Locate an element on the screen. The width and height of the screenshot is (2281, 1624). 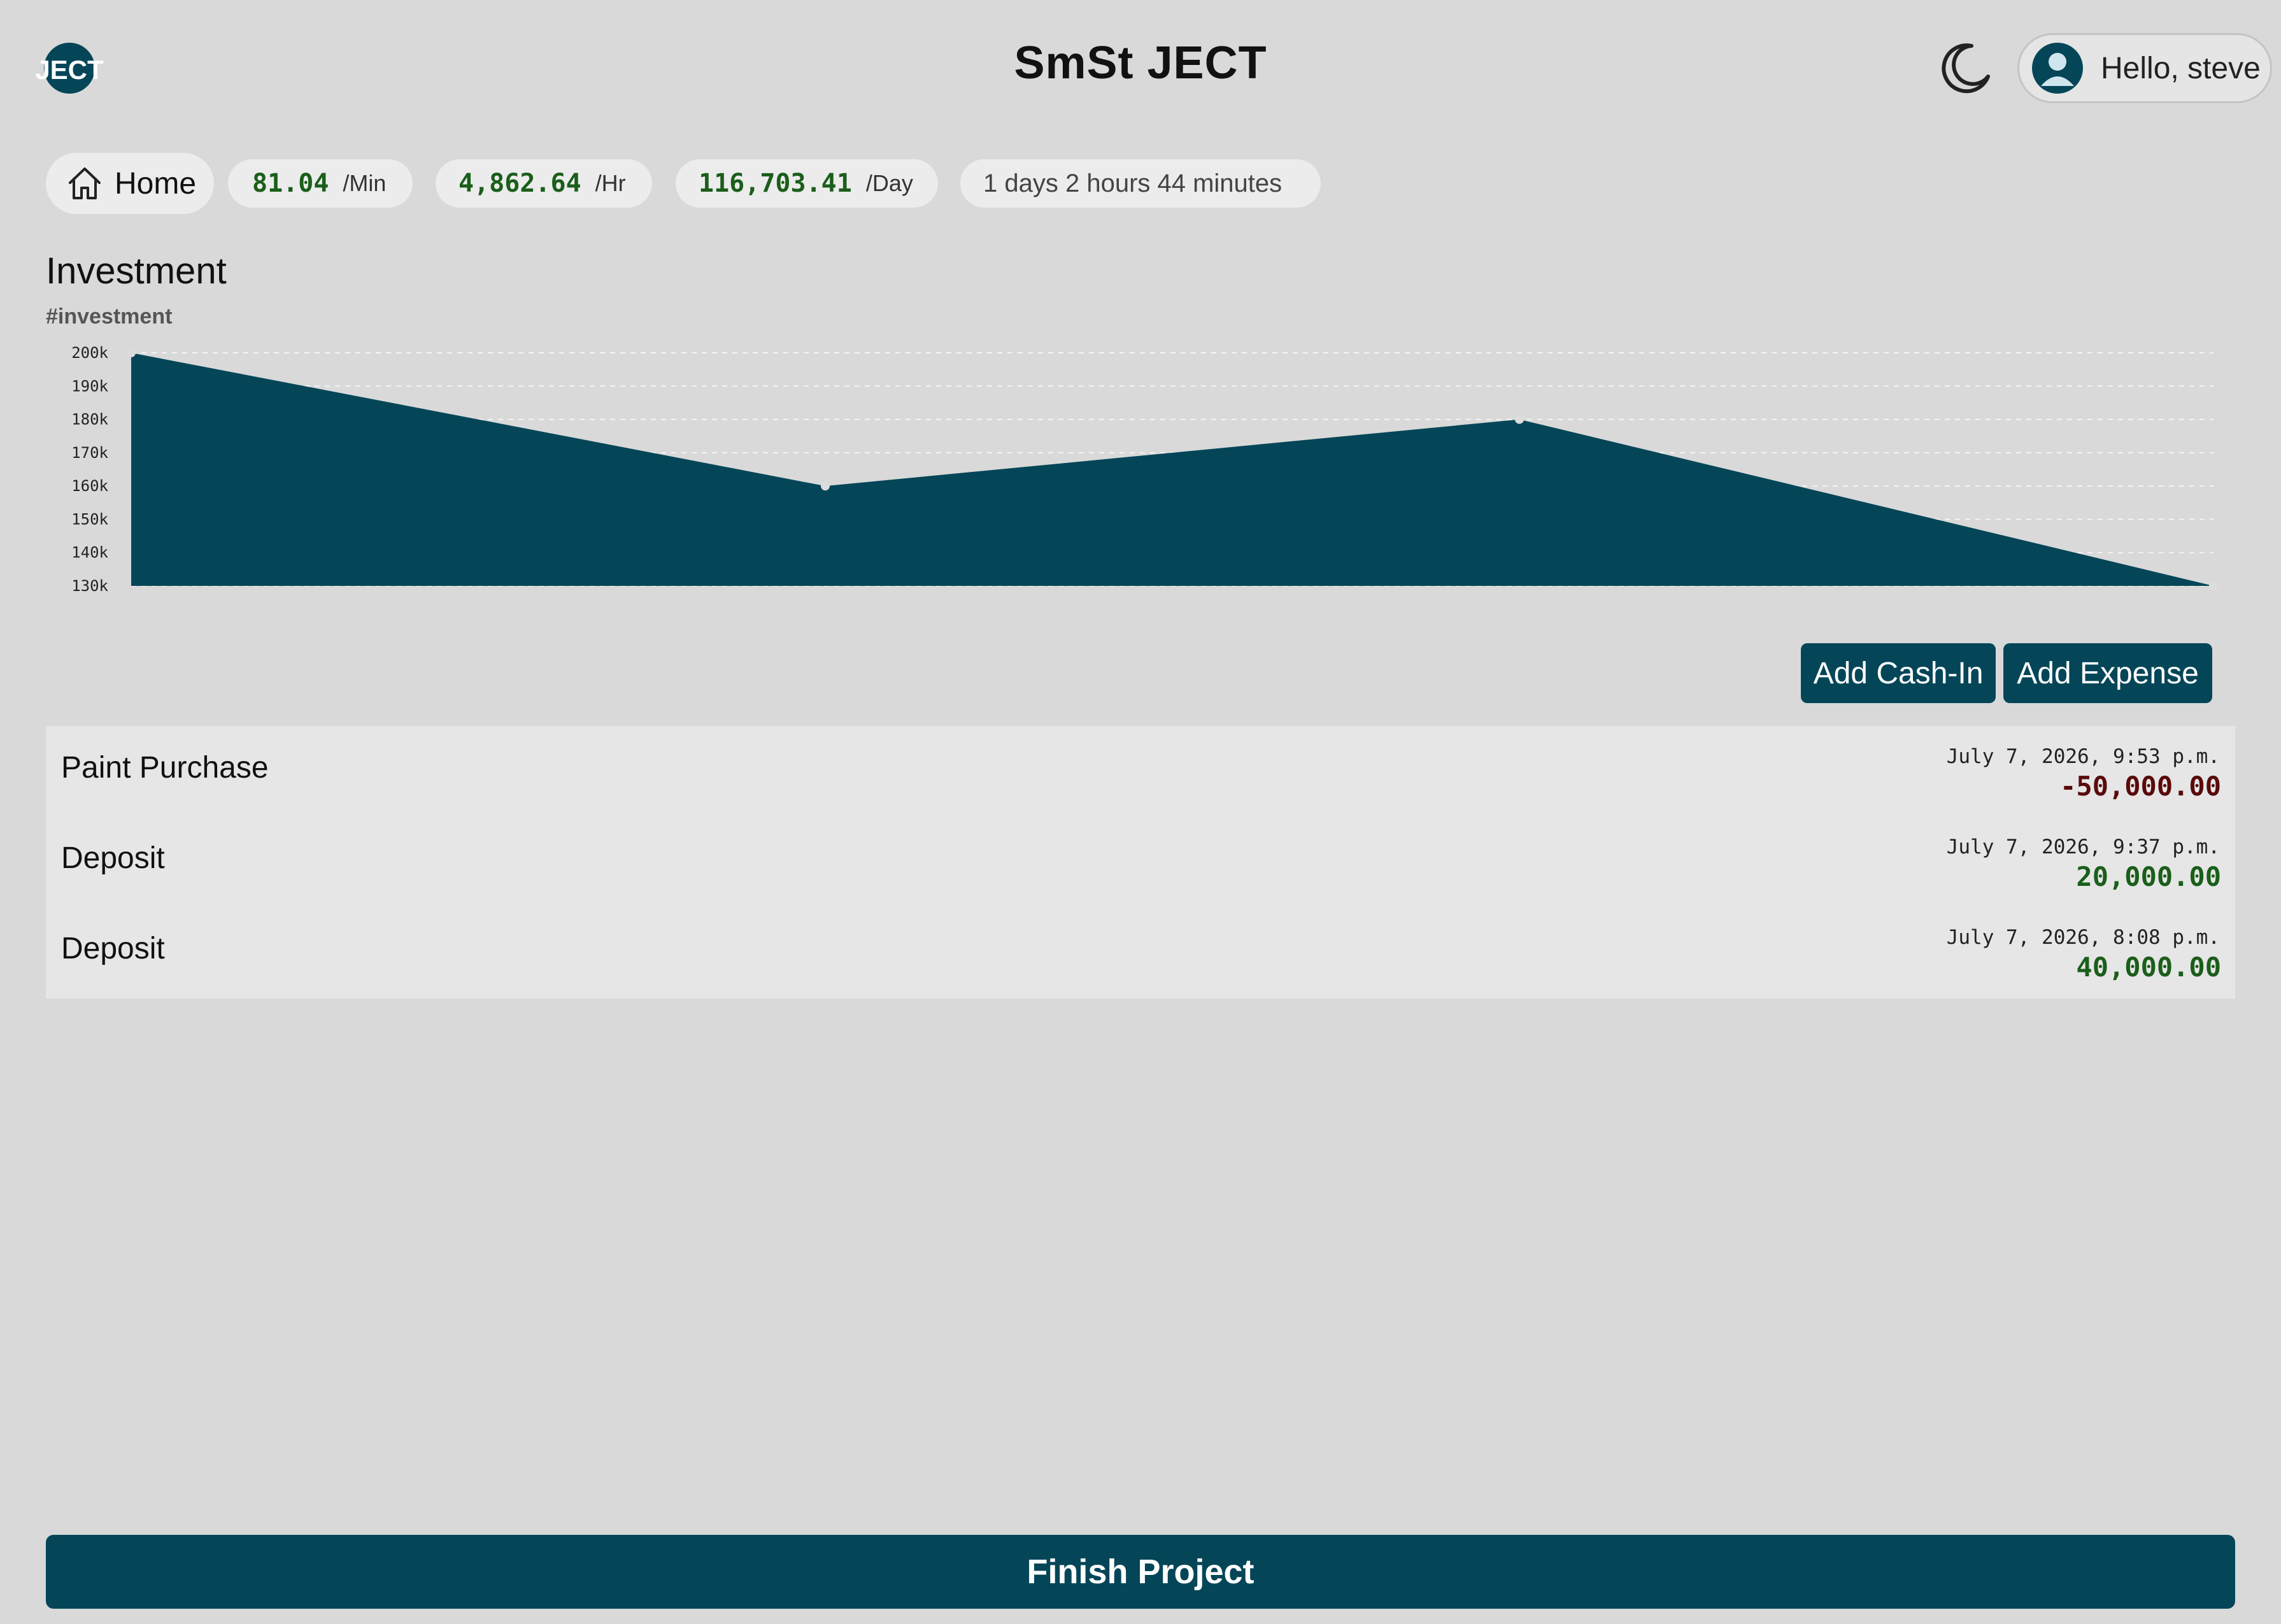
rate-per-minute: 81.04 /Min is located at coordinates (320, 183).